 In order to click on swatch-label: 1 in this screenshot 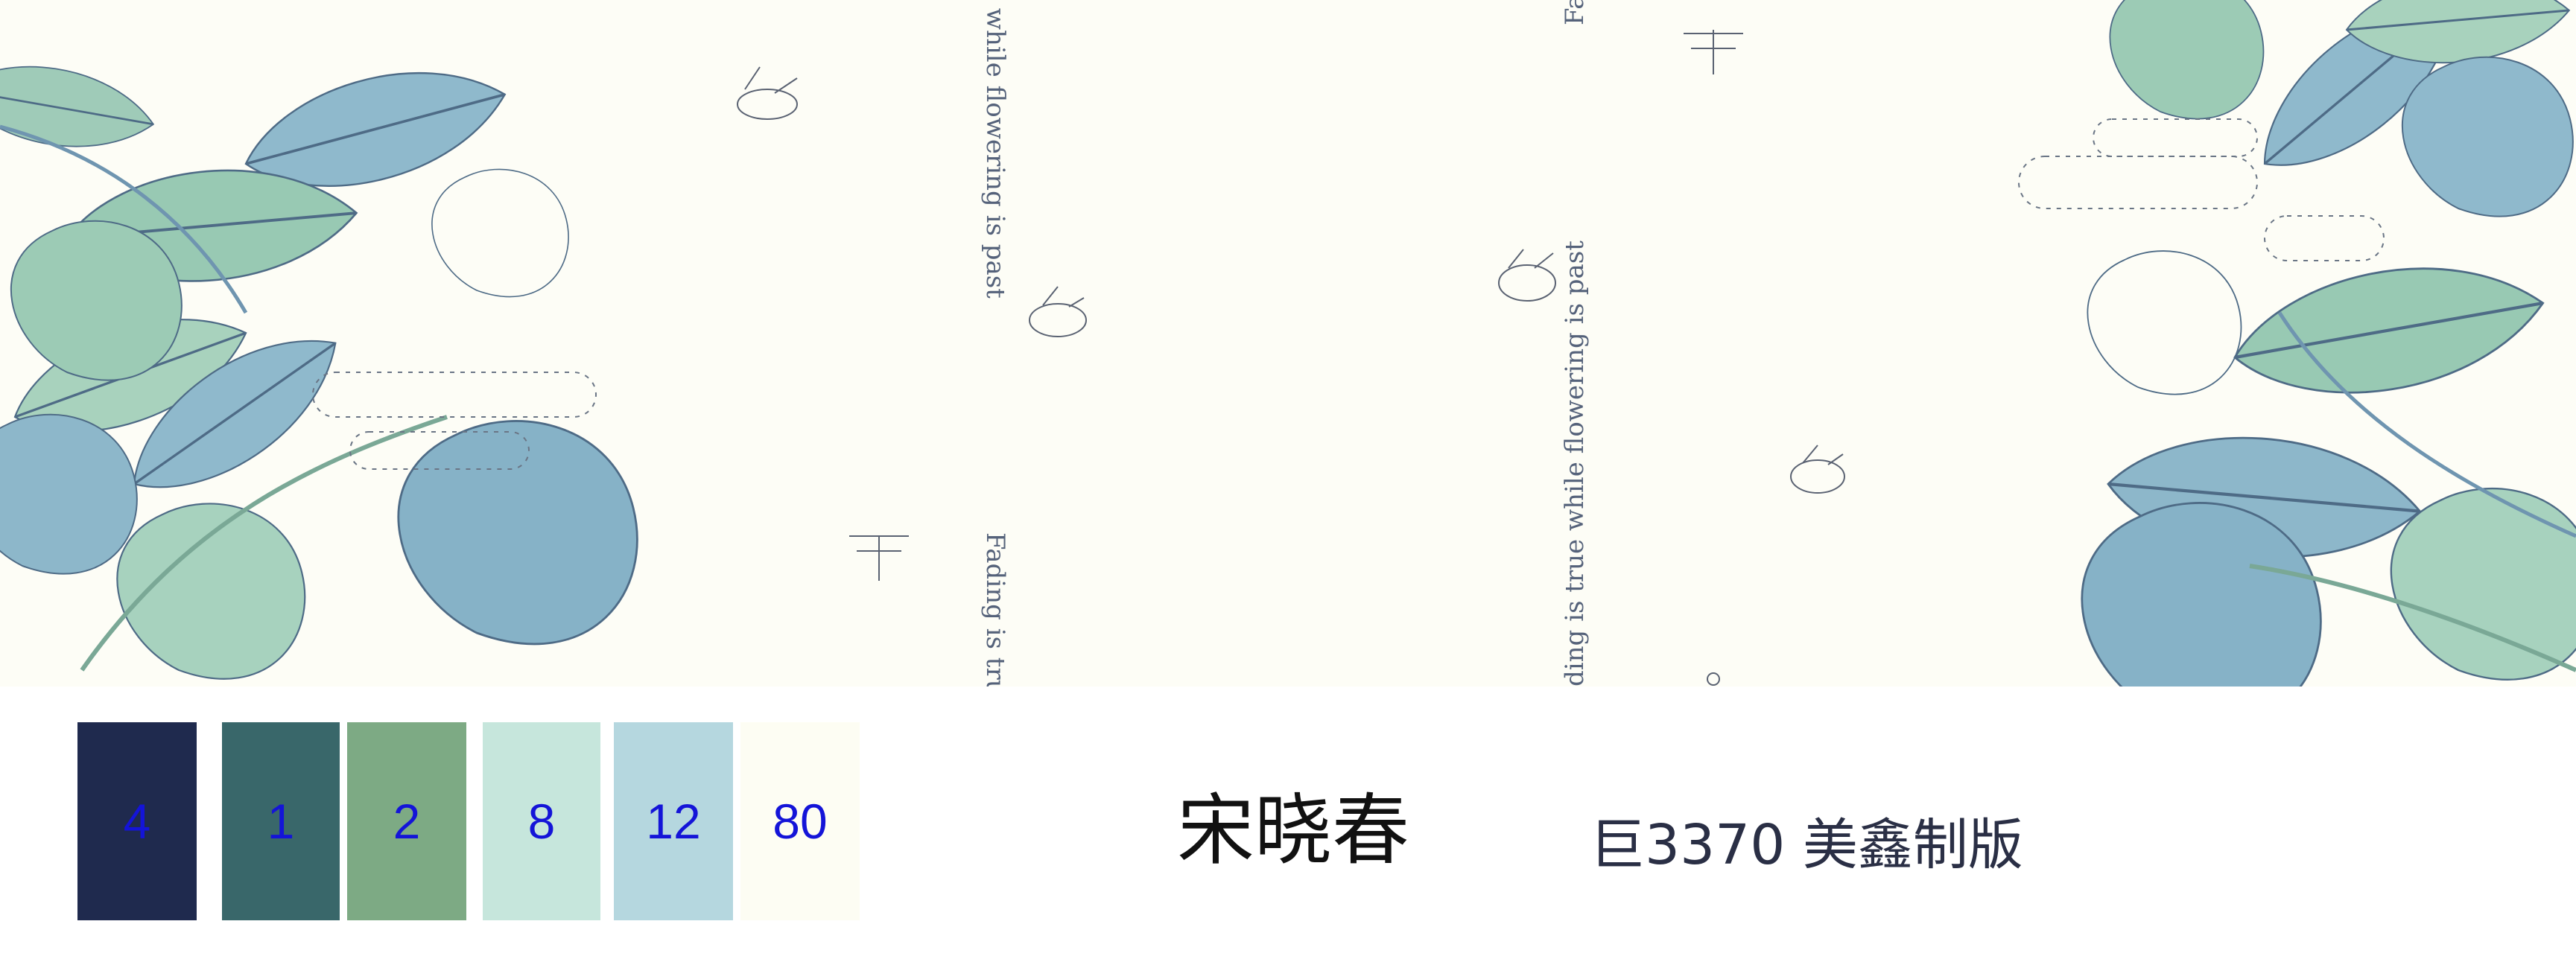, I will do `click(281, 821)`.